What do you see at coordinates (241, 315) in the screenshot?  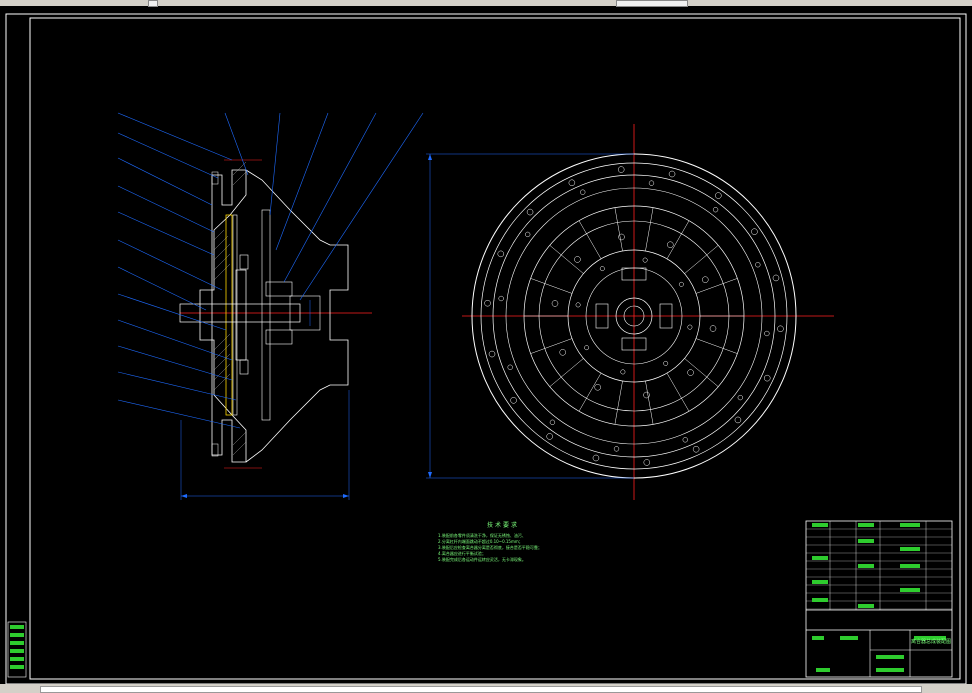 I see `disc-hub` at bounding box center [241, 315].